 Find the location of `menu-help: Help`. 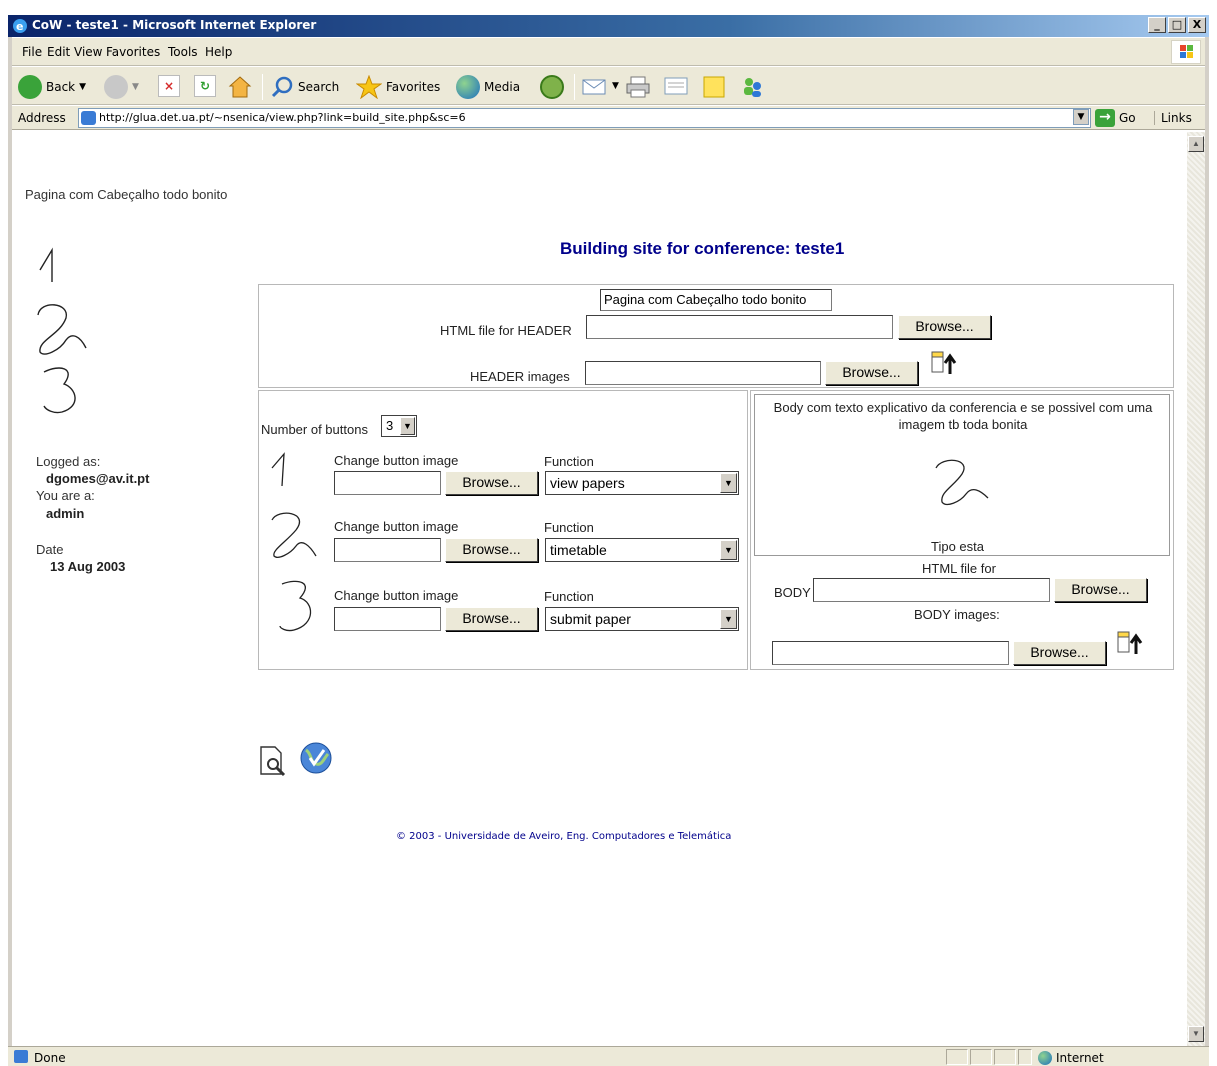

menu-help: Help is located at coordinates (218, 52).